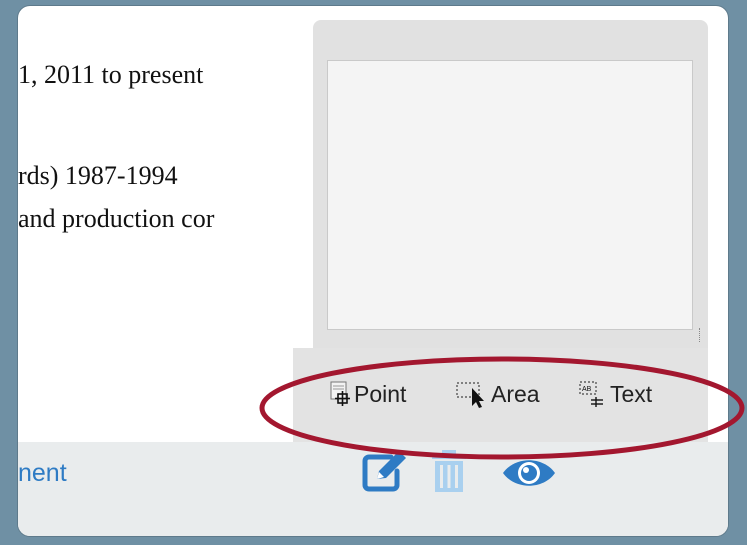 Image resolution: width=747 pixels, height=545 pixels. I want to click on document-line-2: rds) 1987-1994, so click(98, 175).